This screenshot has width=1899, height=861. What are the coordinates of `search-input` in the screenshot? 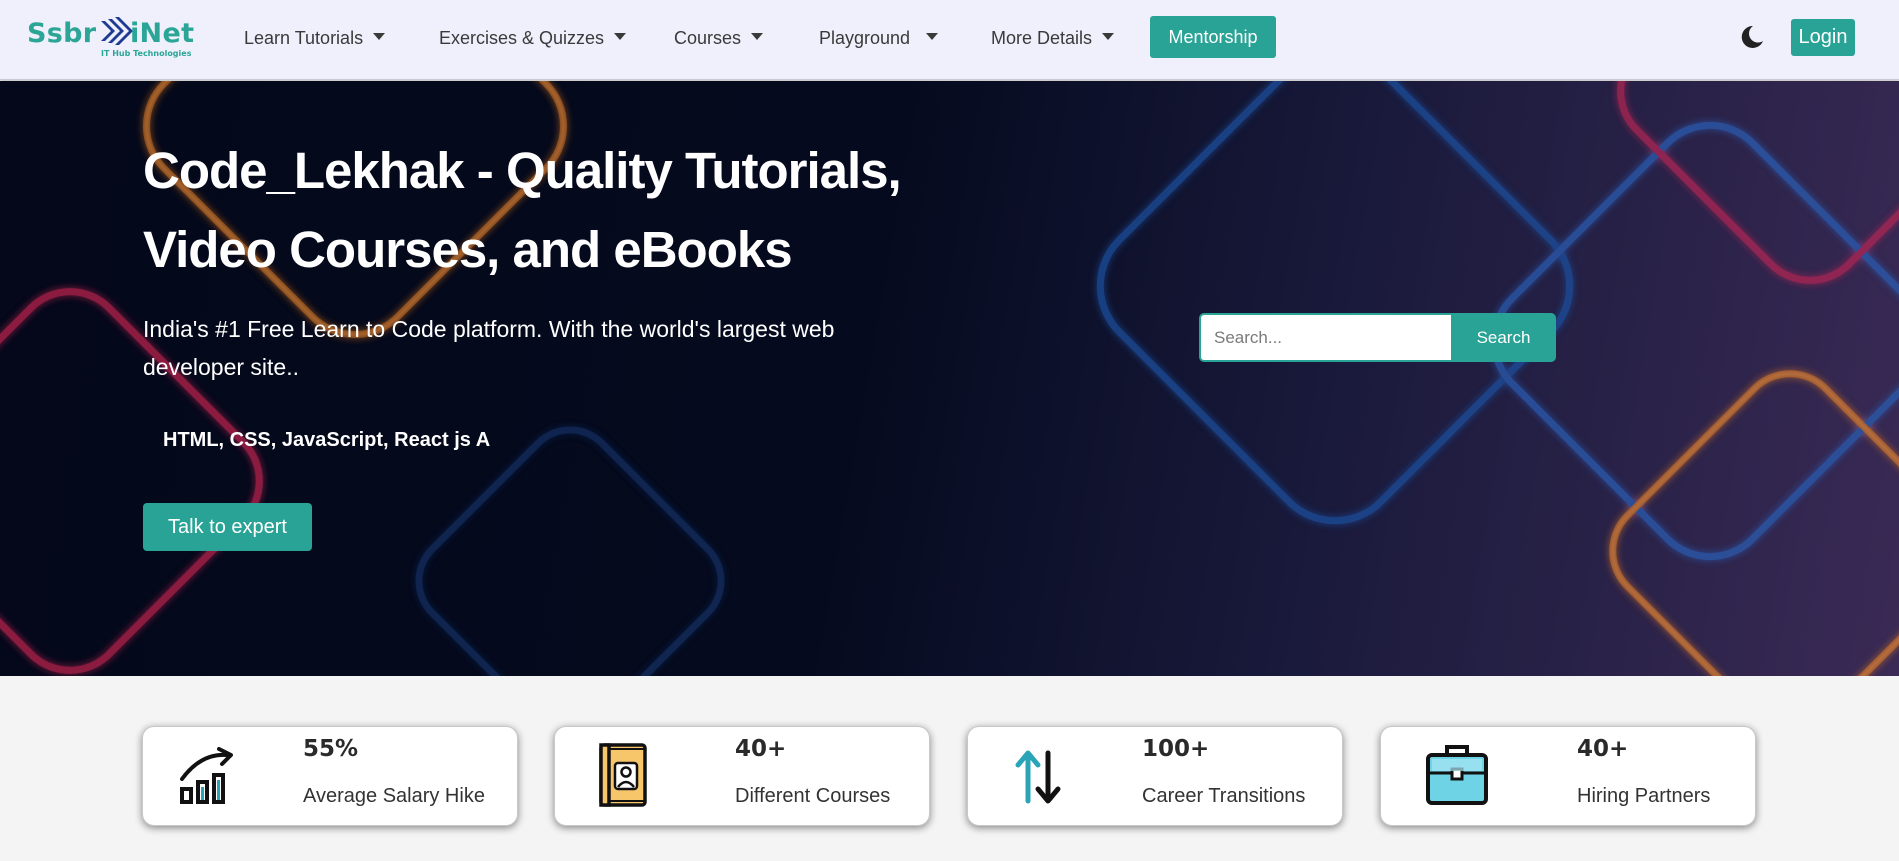 It's located at (1325, 337).